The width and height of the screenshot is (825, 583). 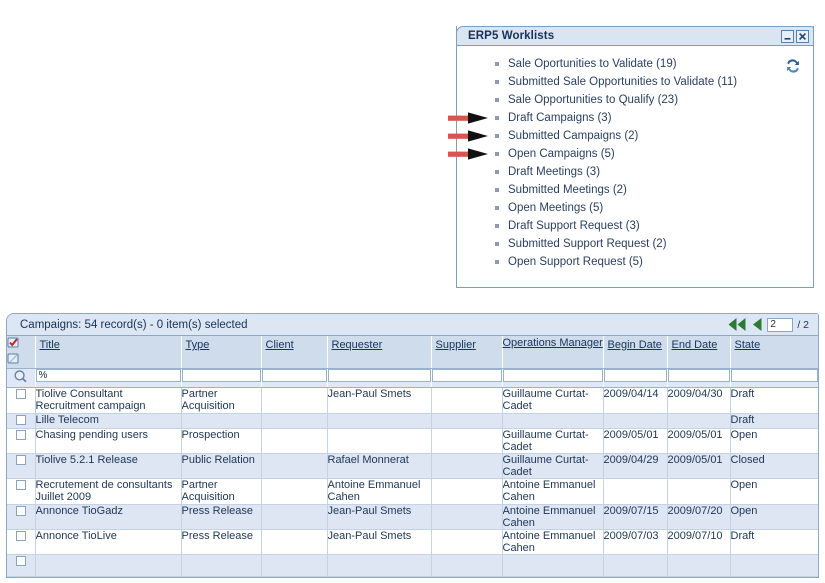 I want to click on worklist-item: Submitted Campaigns (2), so click(x=592, y=136).